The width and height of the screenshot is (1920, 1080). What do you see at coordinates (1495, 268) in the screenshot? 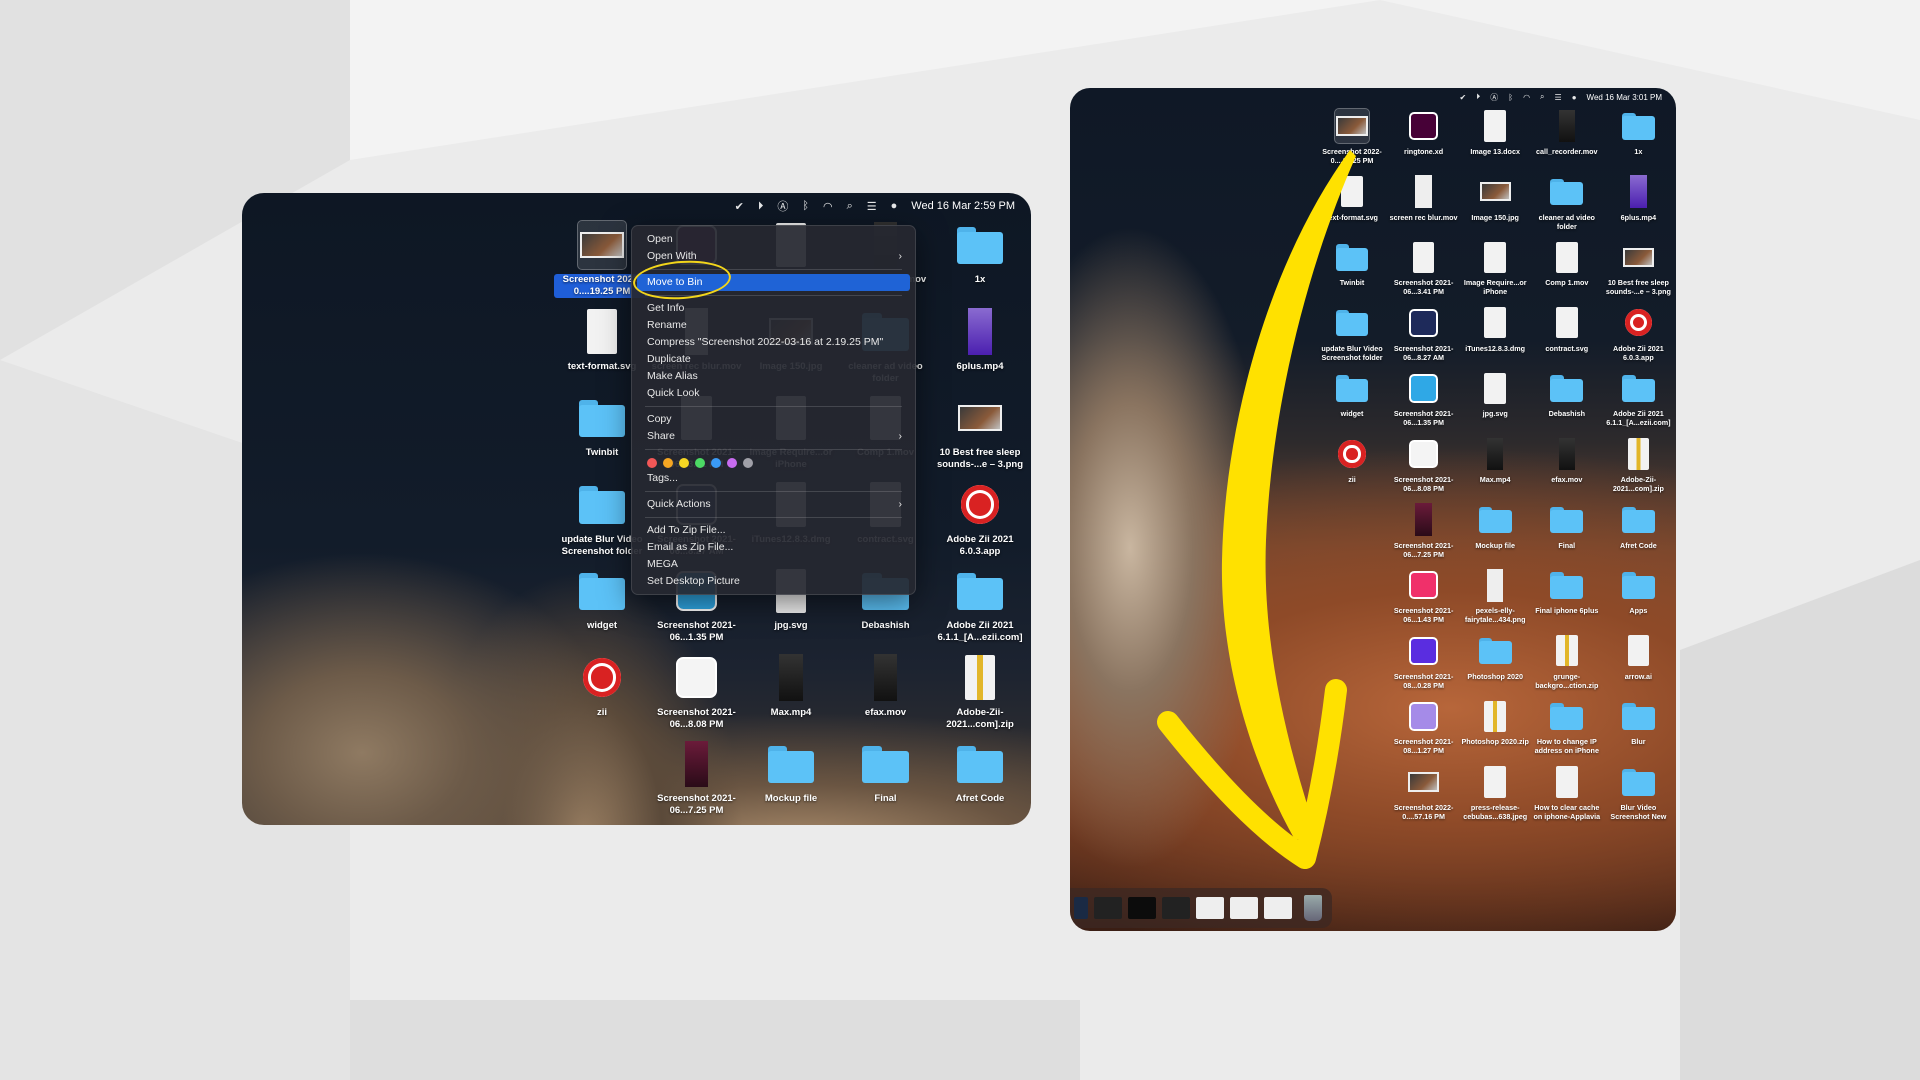
I see `desktop-item: Image Require...or iPhone` at bounding box center [1495, 268].